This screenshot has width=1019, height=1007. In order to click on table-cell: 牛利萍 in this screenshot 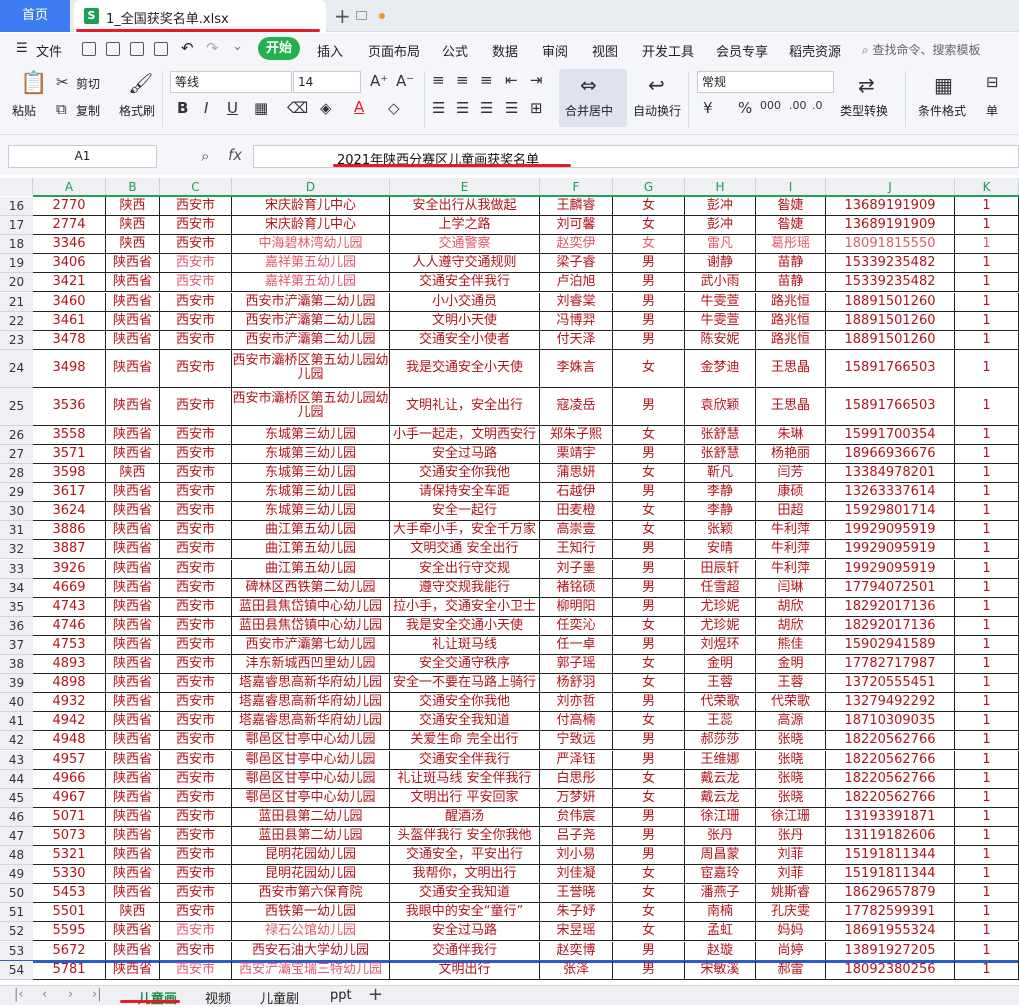, I will do `click(791, 531)`.